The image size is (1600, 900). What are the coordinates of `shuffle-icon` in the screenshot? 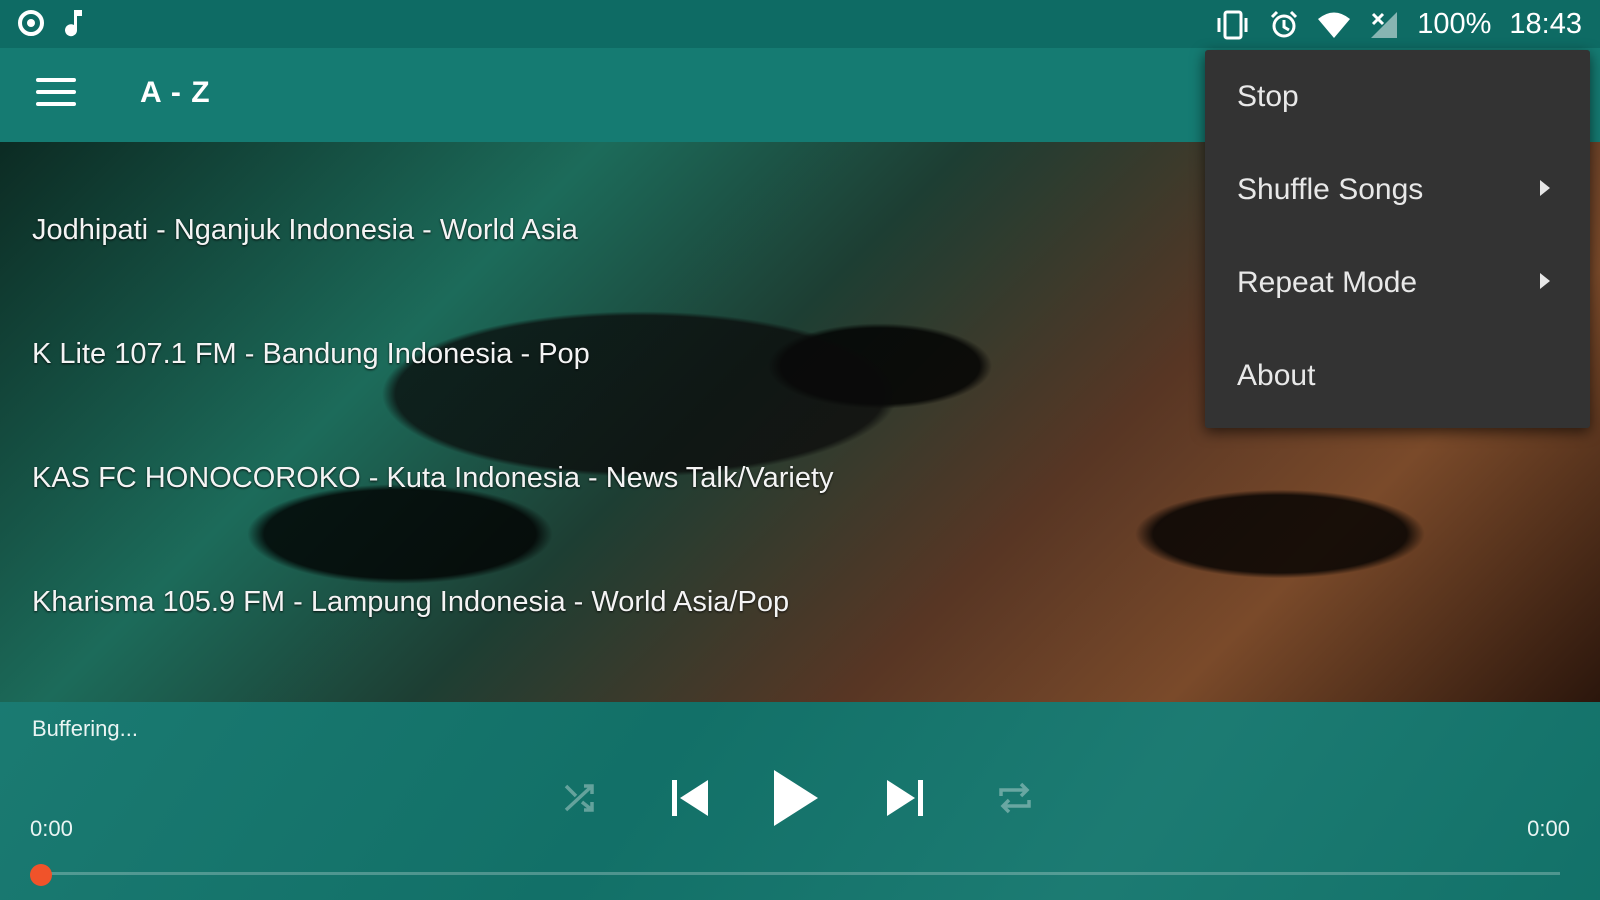 It's located at (579, 798).